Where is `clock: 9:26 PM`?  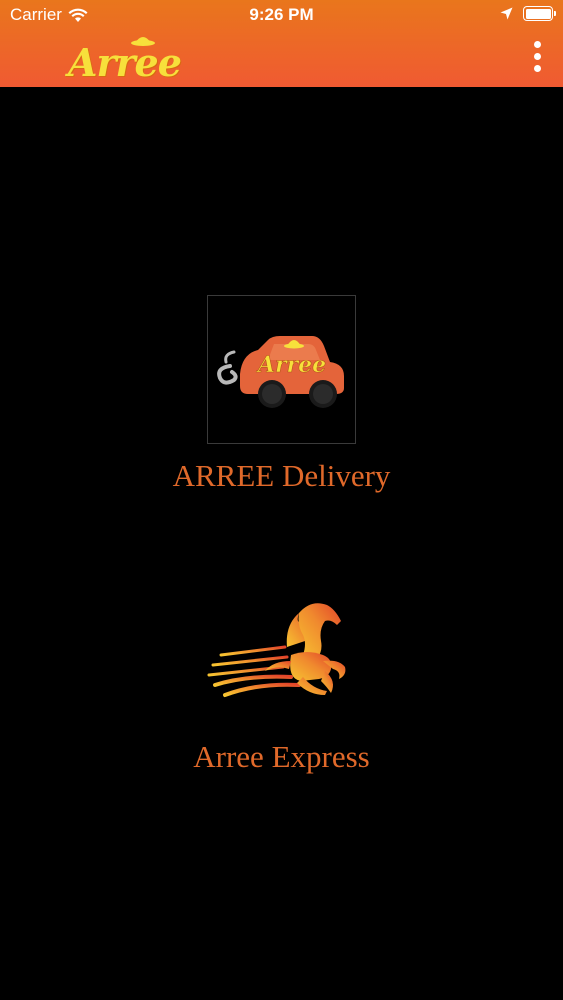 clock: 9:26 PM is located at coordinates (281, 14).